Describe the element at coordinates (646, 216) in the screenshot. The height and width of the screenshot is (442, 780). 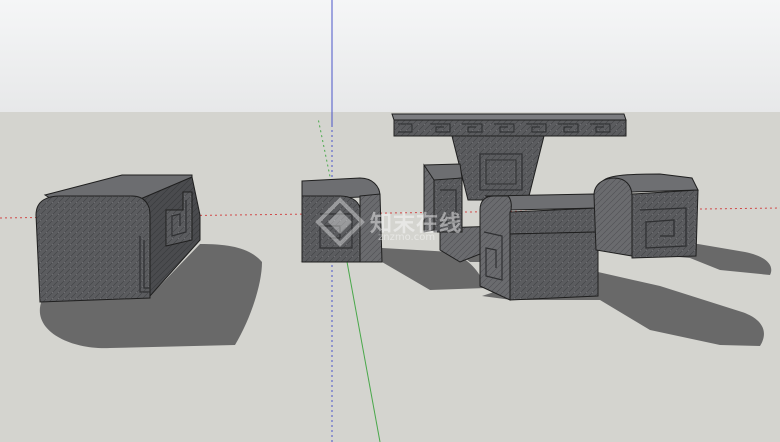
I see `stone-stool-right` at that location.